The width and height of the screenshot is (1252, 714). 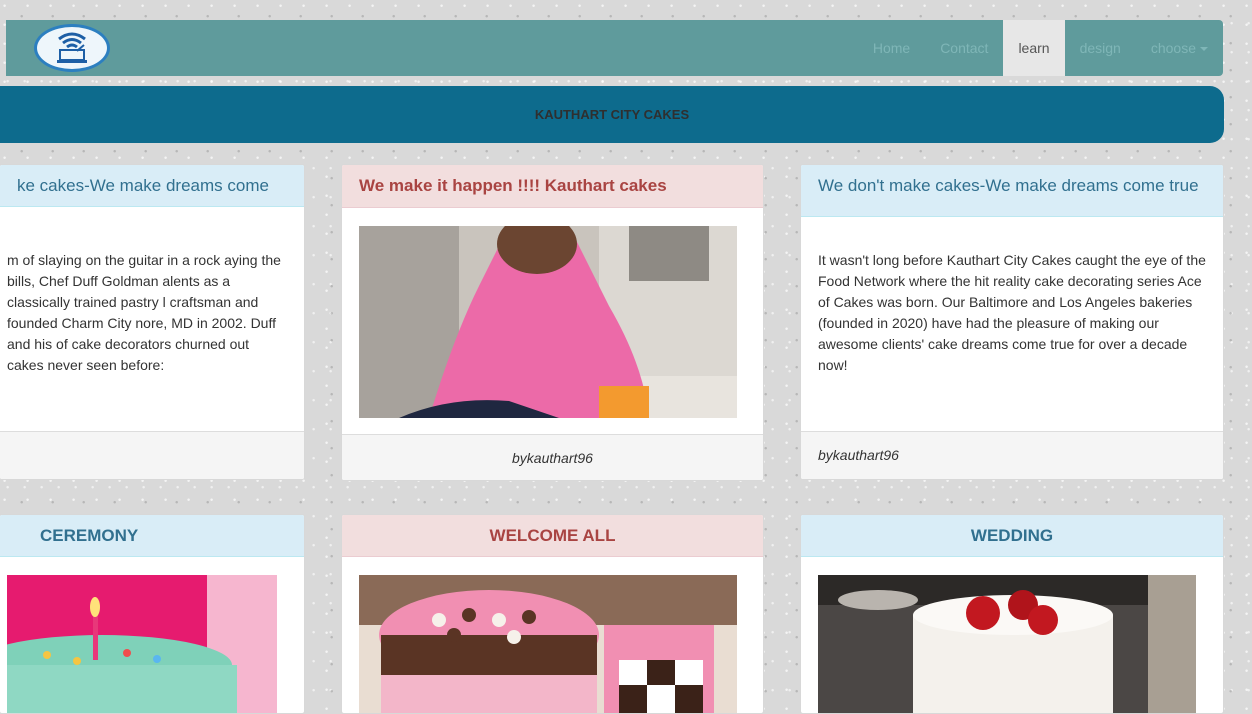 I want to click on wifi-laptop-logo-icon, so click(x=72, y=47).